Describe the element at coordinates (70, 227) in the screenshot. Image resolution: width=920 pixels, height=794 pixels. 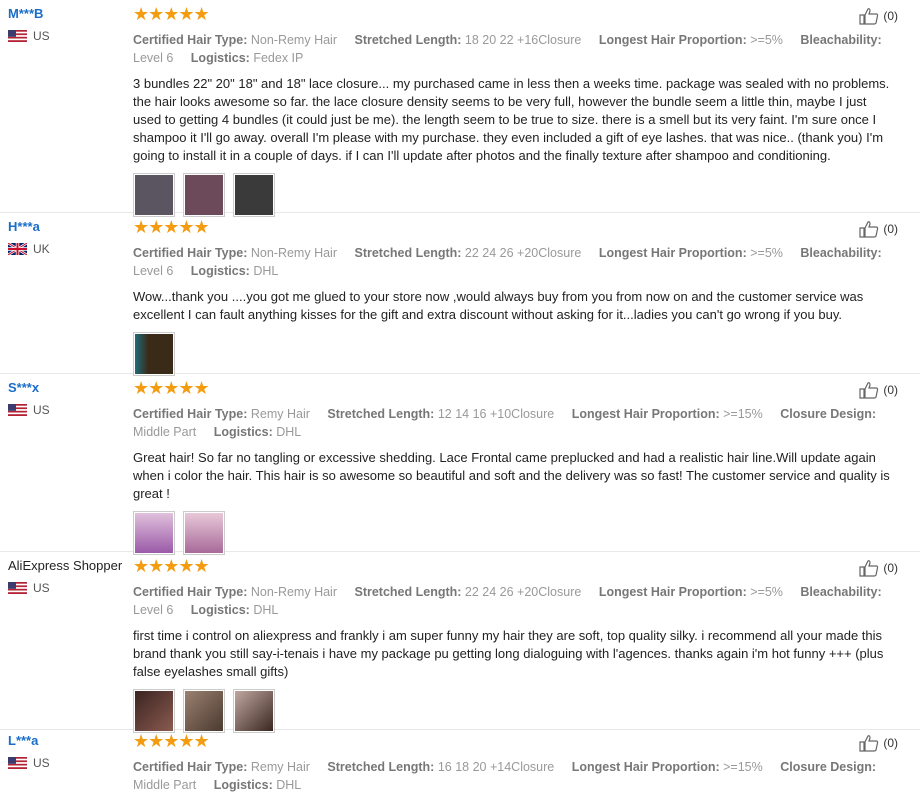
I see `reviewer-name: H***a` at that location.